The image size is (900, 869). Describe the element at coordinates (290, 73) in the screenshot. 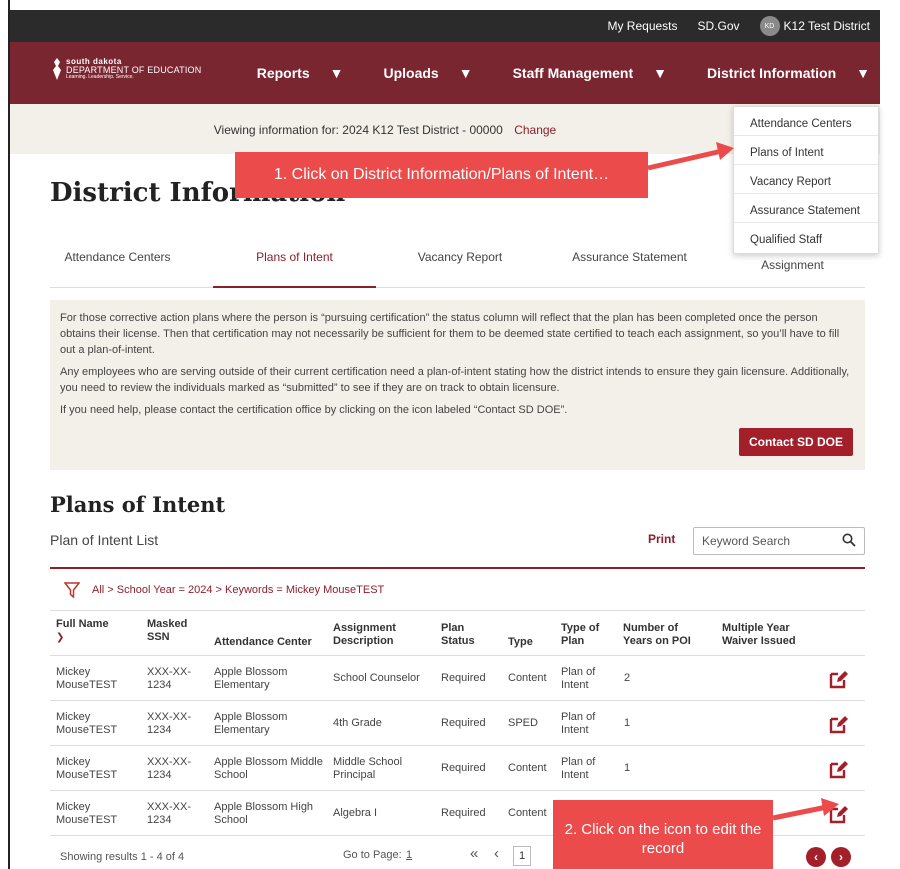

I see `nav-reports: Reports ▼` at that location.